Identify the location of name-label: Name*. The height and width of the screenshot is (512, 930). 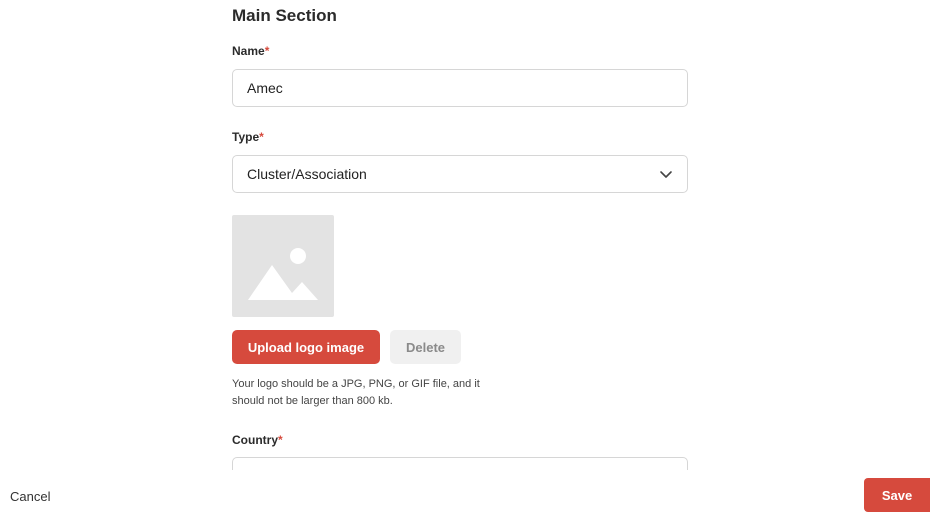
(250, 51).